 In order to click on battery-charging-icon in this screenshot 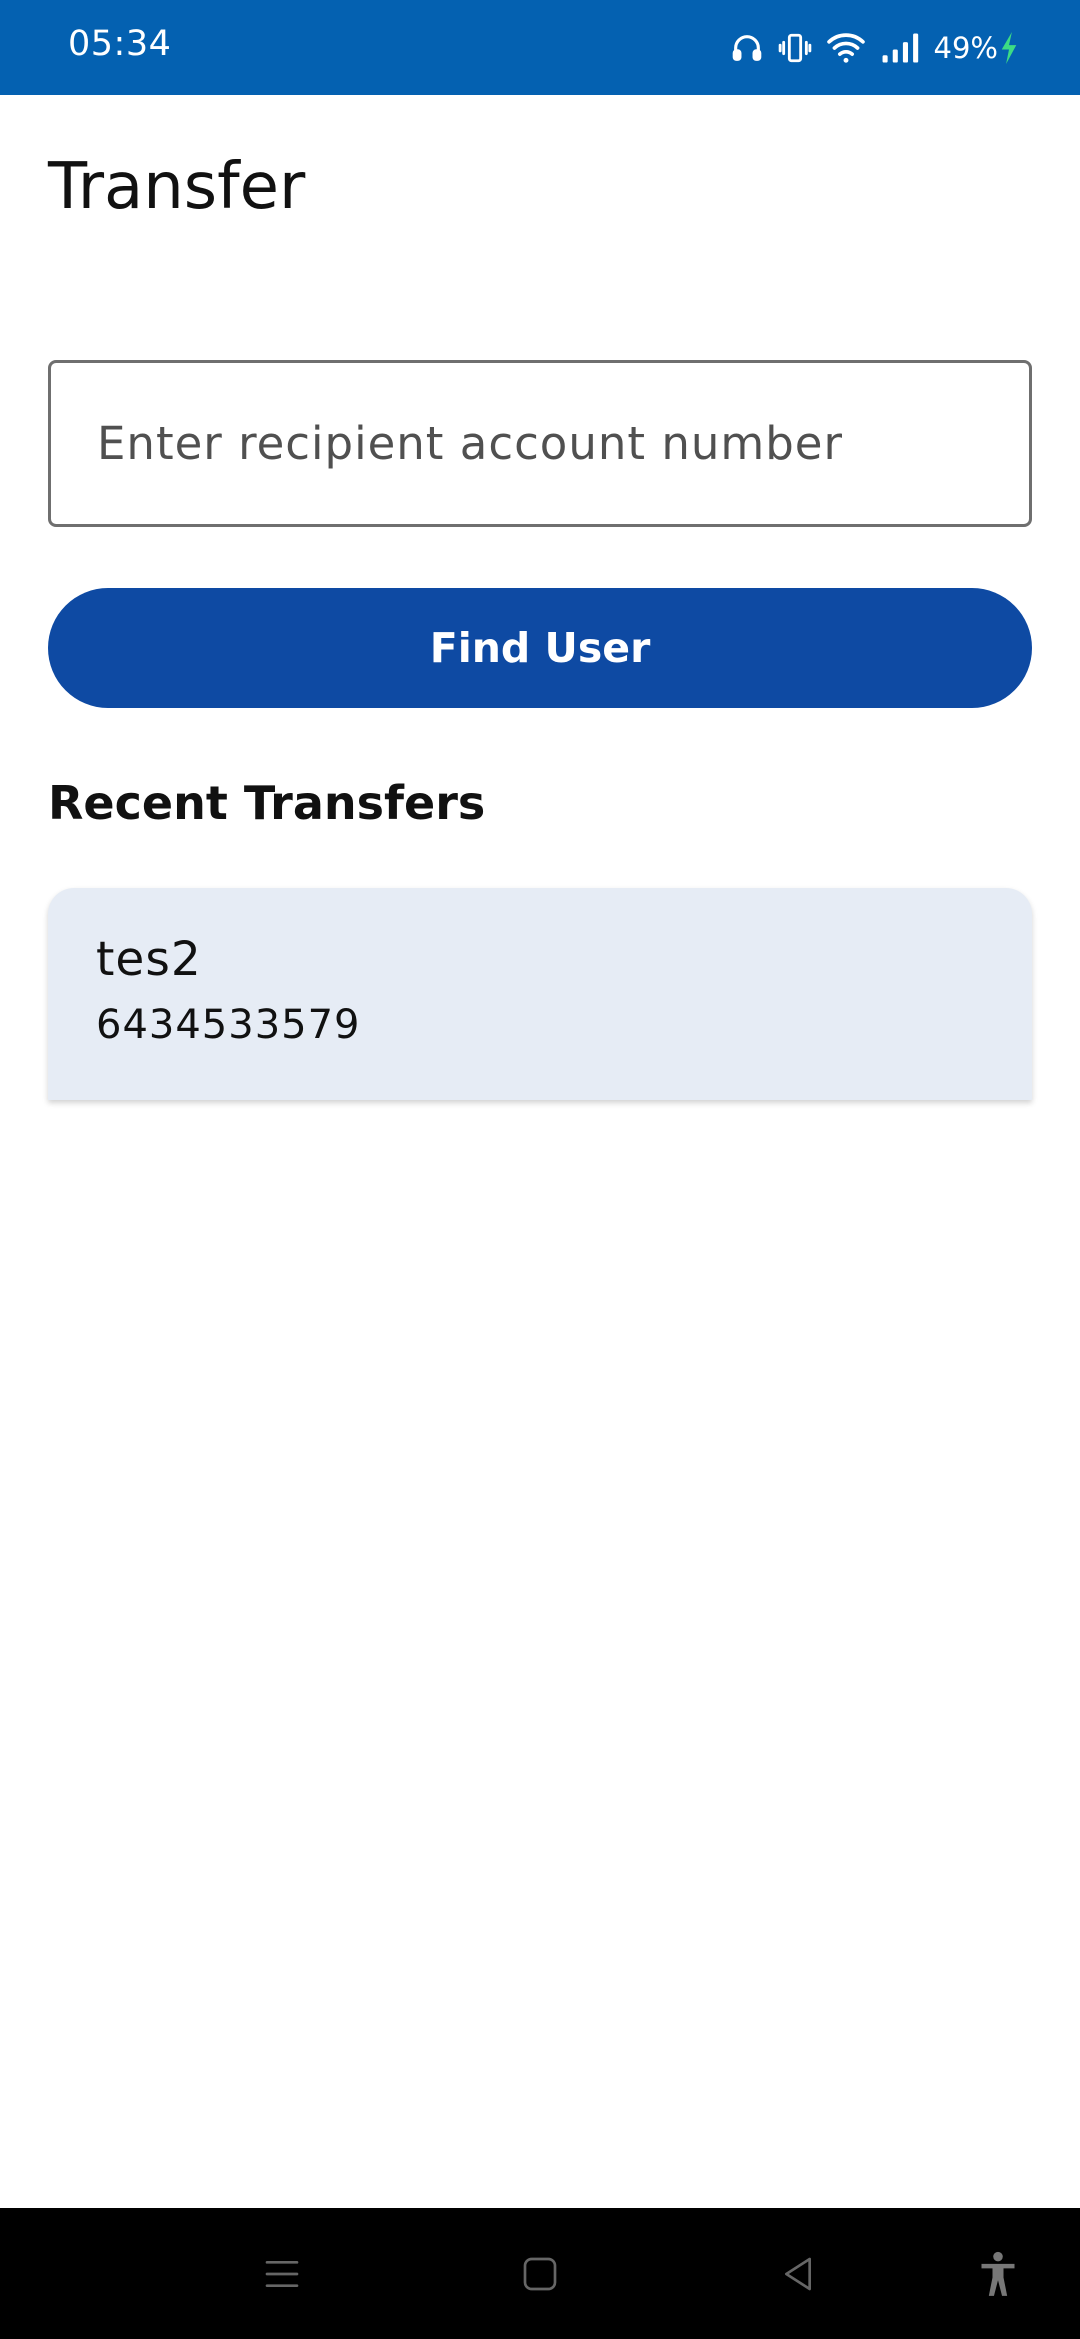, I will do `click(1009, 48)`.